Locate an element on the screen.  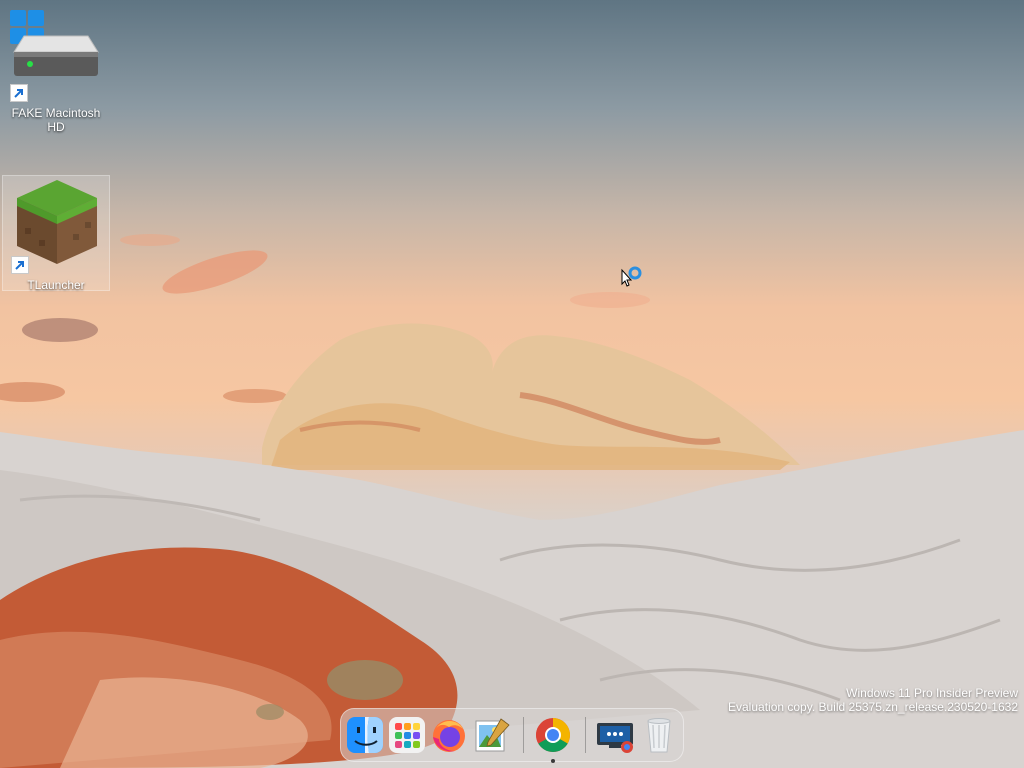
desktop-icon-label: TLauncher is located at coordinates (56, 285).